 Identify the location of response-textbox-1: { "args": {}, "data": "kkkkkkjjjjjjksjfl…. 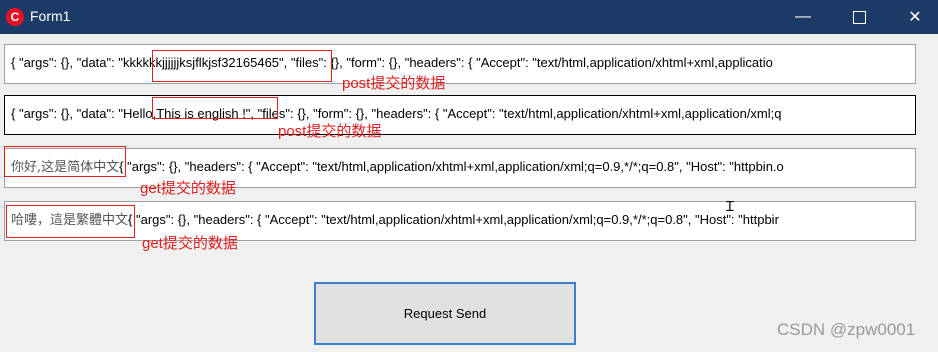
(460, 64).